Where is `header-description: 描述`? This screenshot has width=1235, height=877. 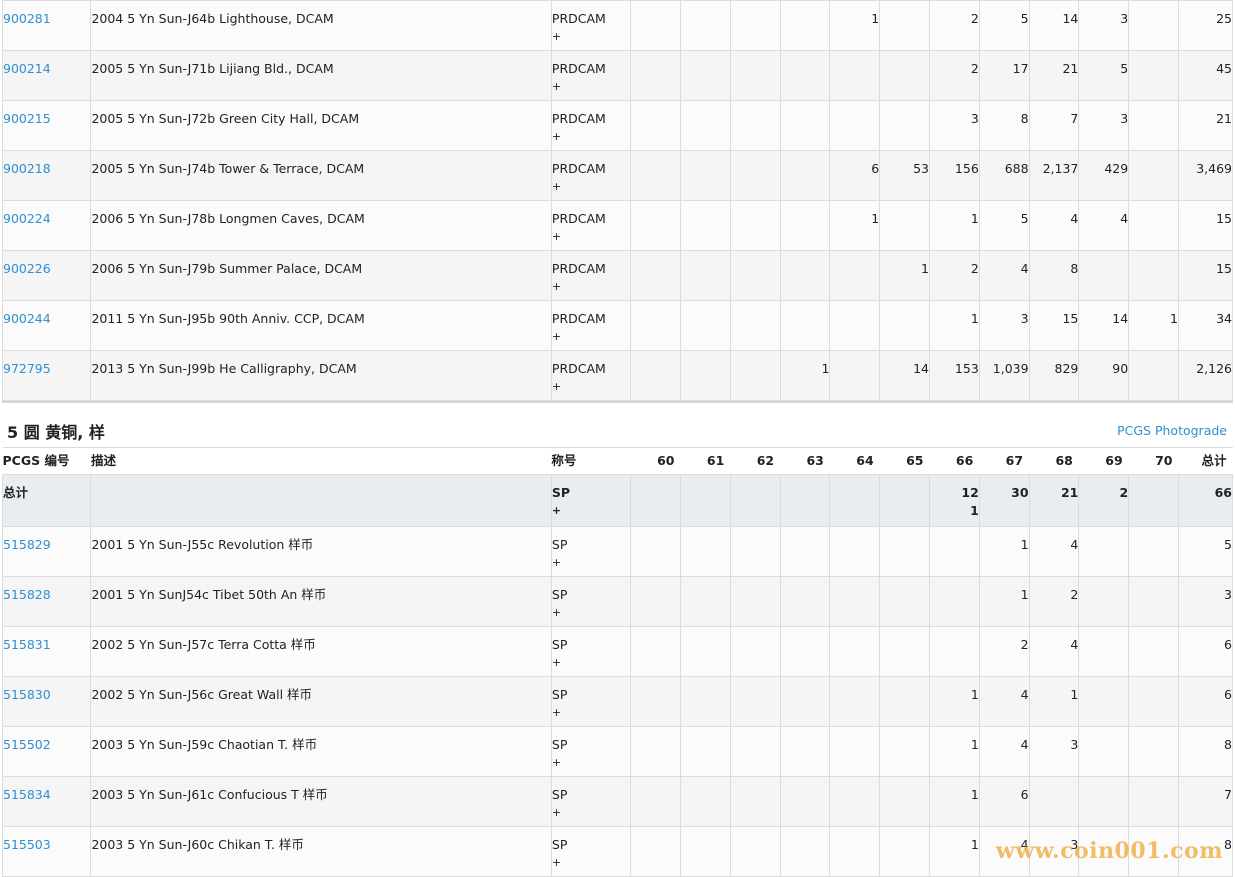 header-description: 描述 is located at coordinates (321, 461).